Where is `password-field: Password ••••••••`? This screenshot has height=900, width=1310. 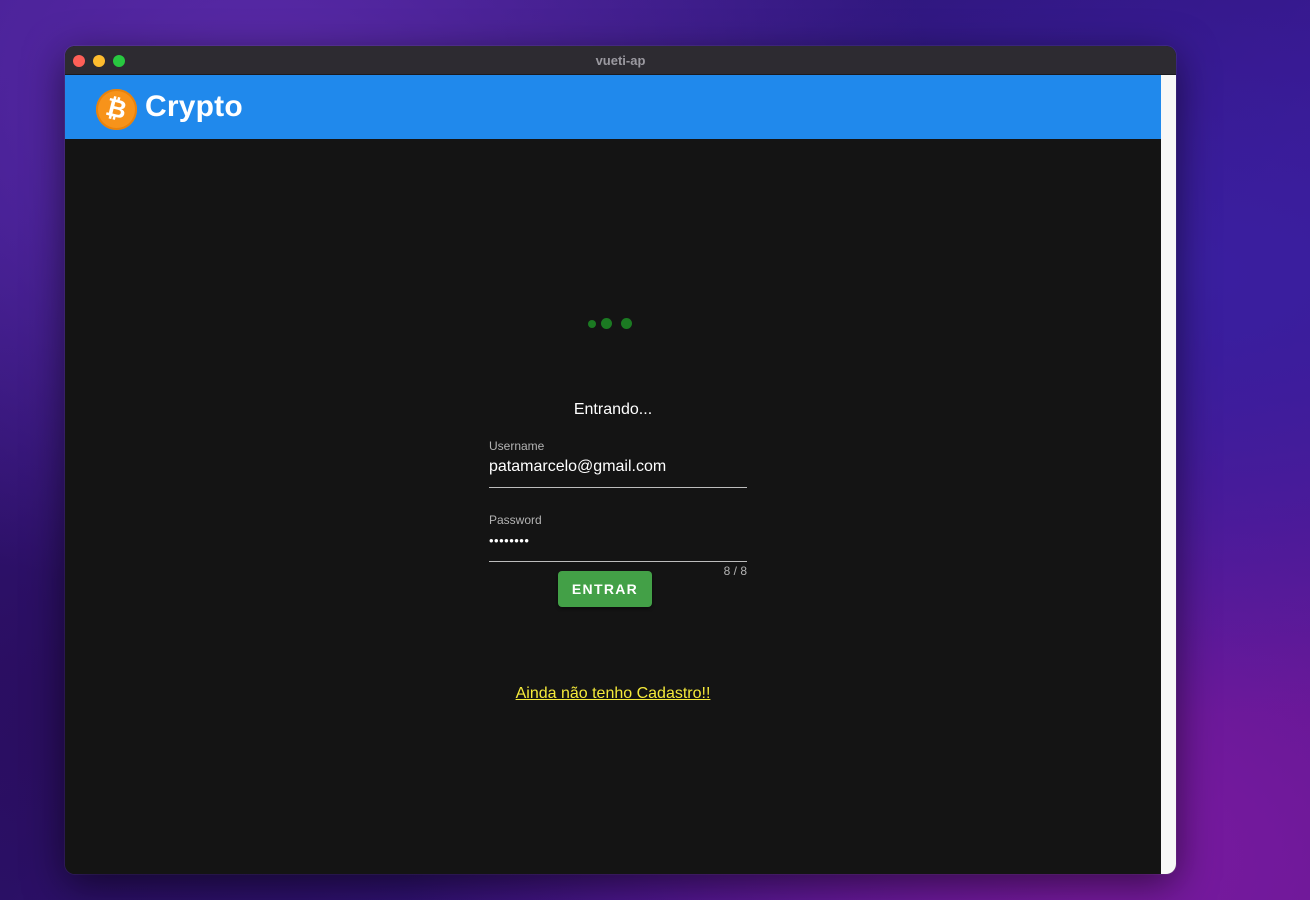
password-field: Password •••••••• is located at coordinates (618, 537).